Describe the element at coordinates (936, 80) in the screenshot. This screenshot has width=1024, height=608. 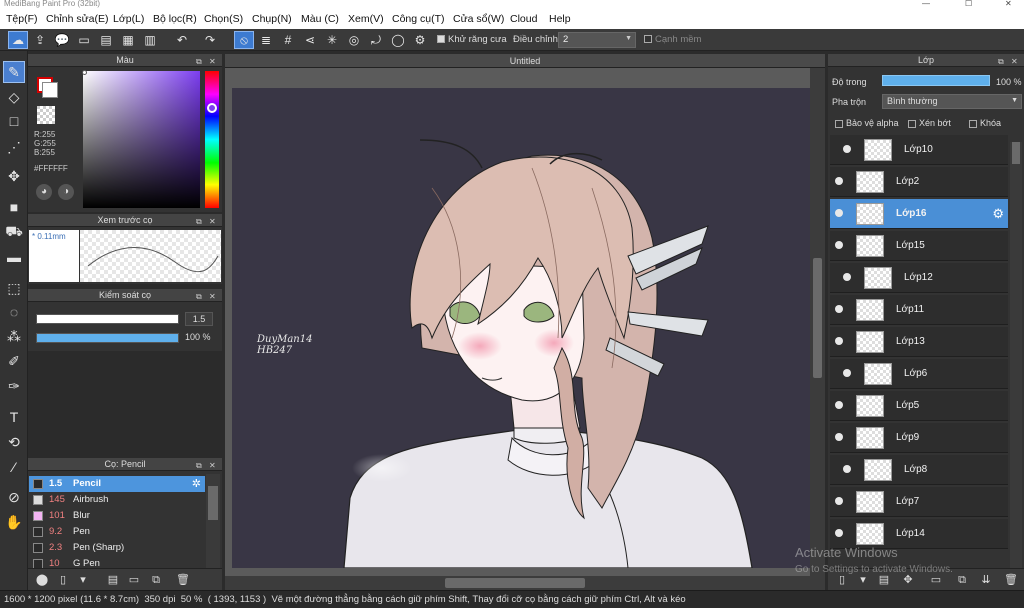
I see `layer-opacity-slider` at that location.